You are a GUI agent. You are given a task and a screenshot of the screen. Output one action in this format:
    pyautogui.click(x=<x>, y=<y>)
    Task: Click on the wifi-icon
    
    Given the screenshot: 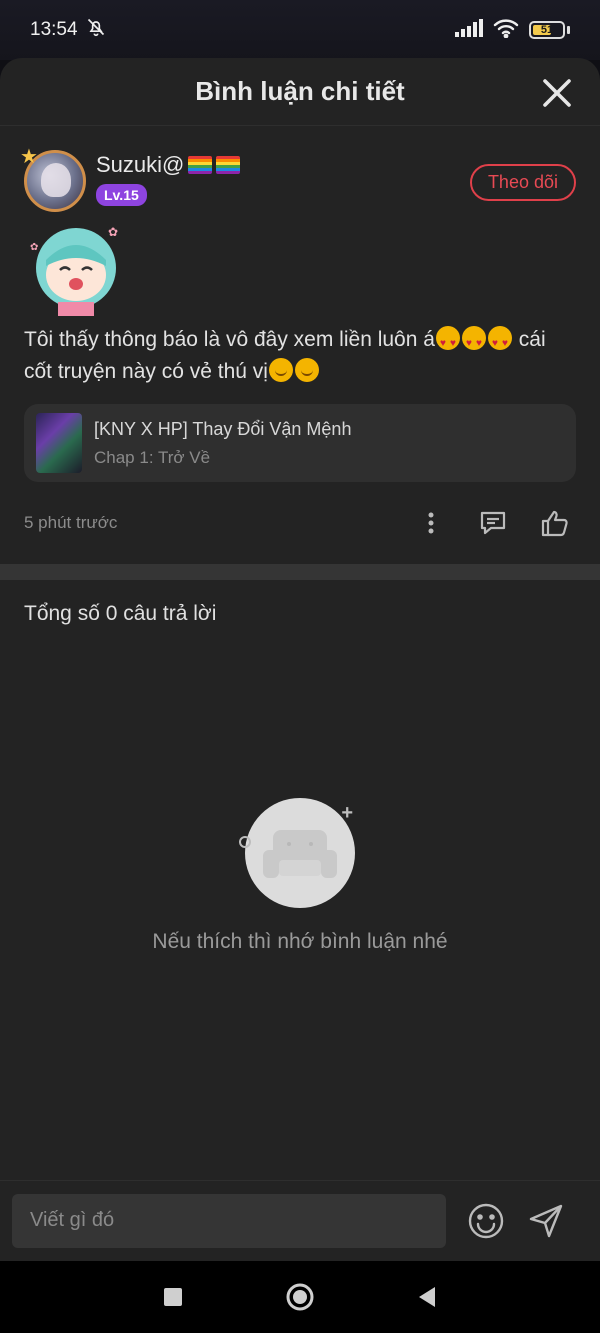 What is the action you would take?
    pyautogui.click(x=506, y=30)
    